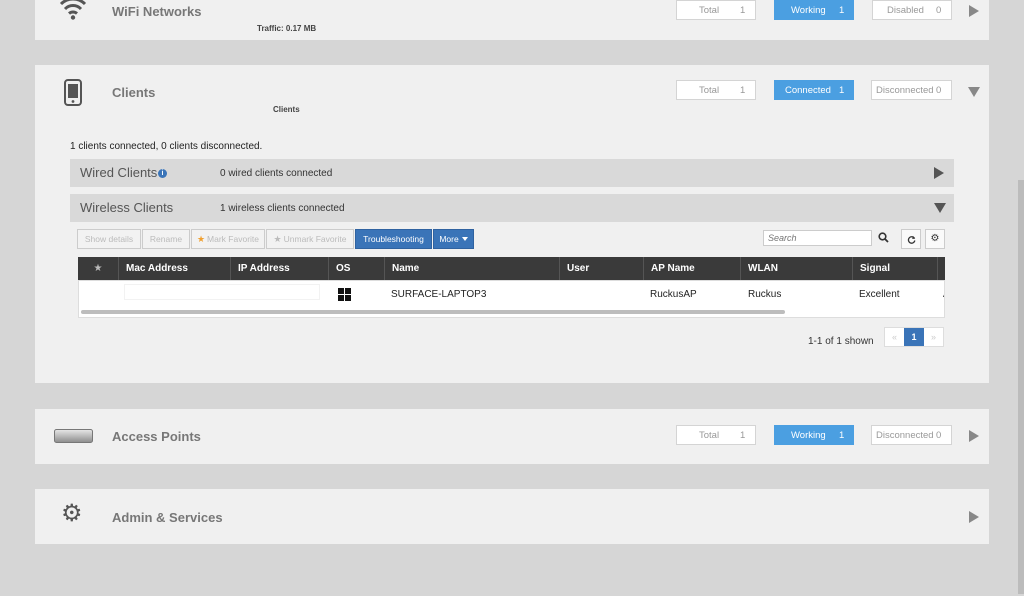  I want to click on search-icon, so click(883, 237).